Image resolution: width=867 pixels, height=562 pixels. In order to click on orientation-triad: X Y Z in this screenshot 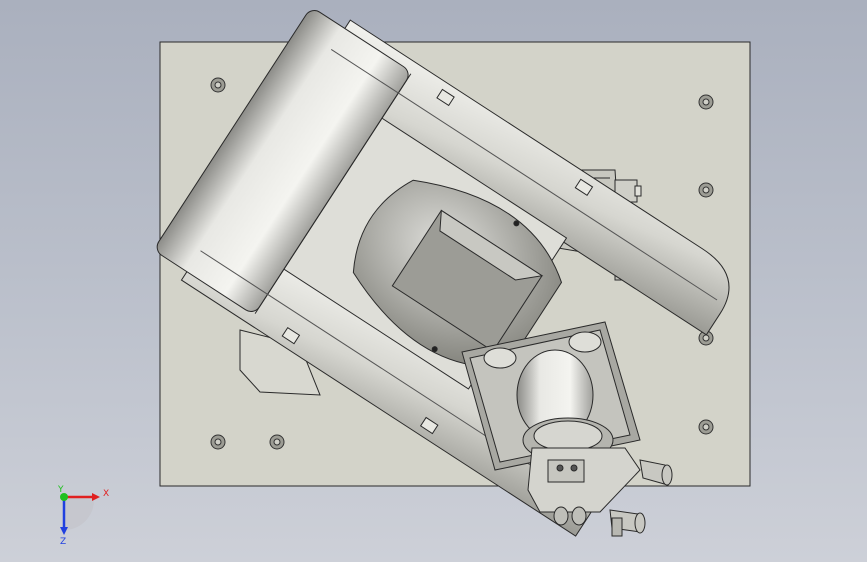, I will do `click(83, 516)`.